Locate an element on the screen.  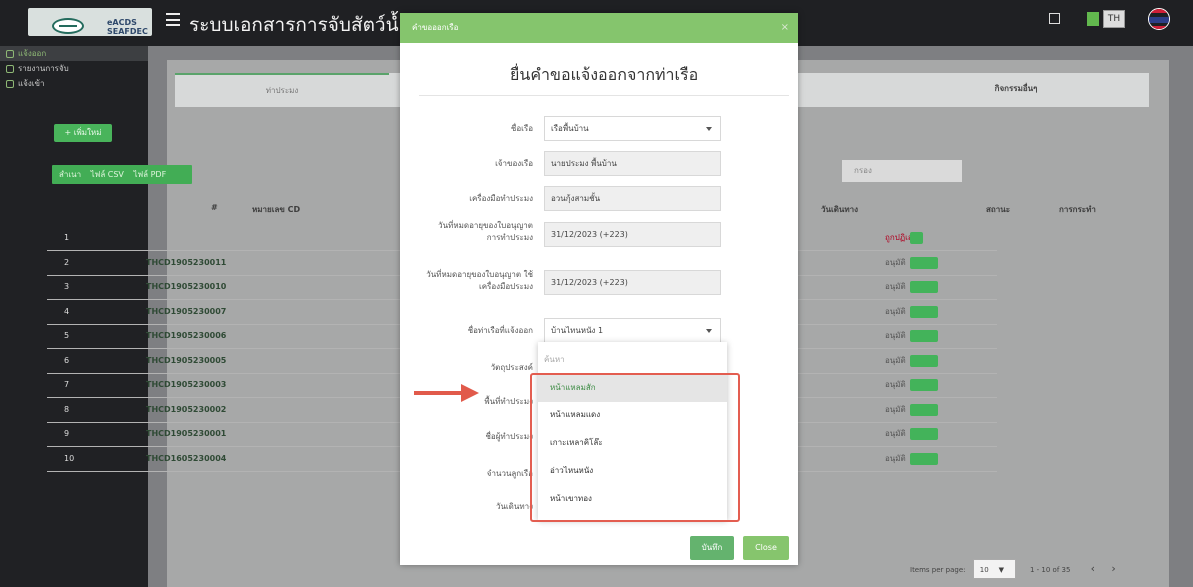
license-label: วันที่หมดอายุของใบอนุญาต การทำประมง is located at coordinates (485, 231).